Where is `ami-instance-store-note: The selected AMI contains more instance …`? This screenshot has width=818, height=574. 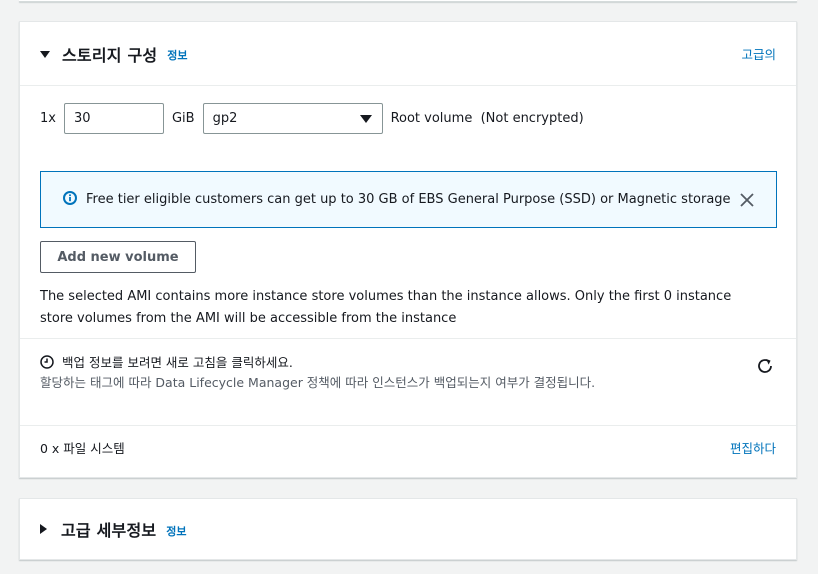
ami-instance-store-note: The selected AMI contains more instance … is located at coordinates (386, 307).